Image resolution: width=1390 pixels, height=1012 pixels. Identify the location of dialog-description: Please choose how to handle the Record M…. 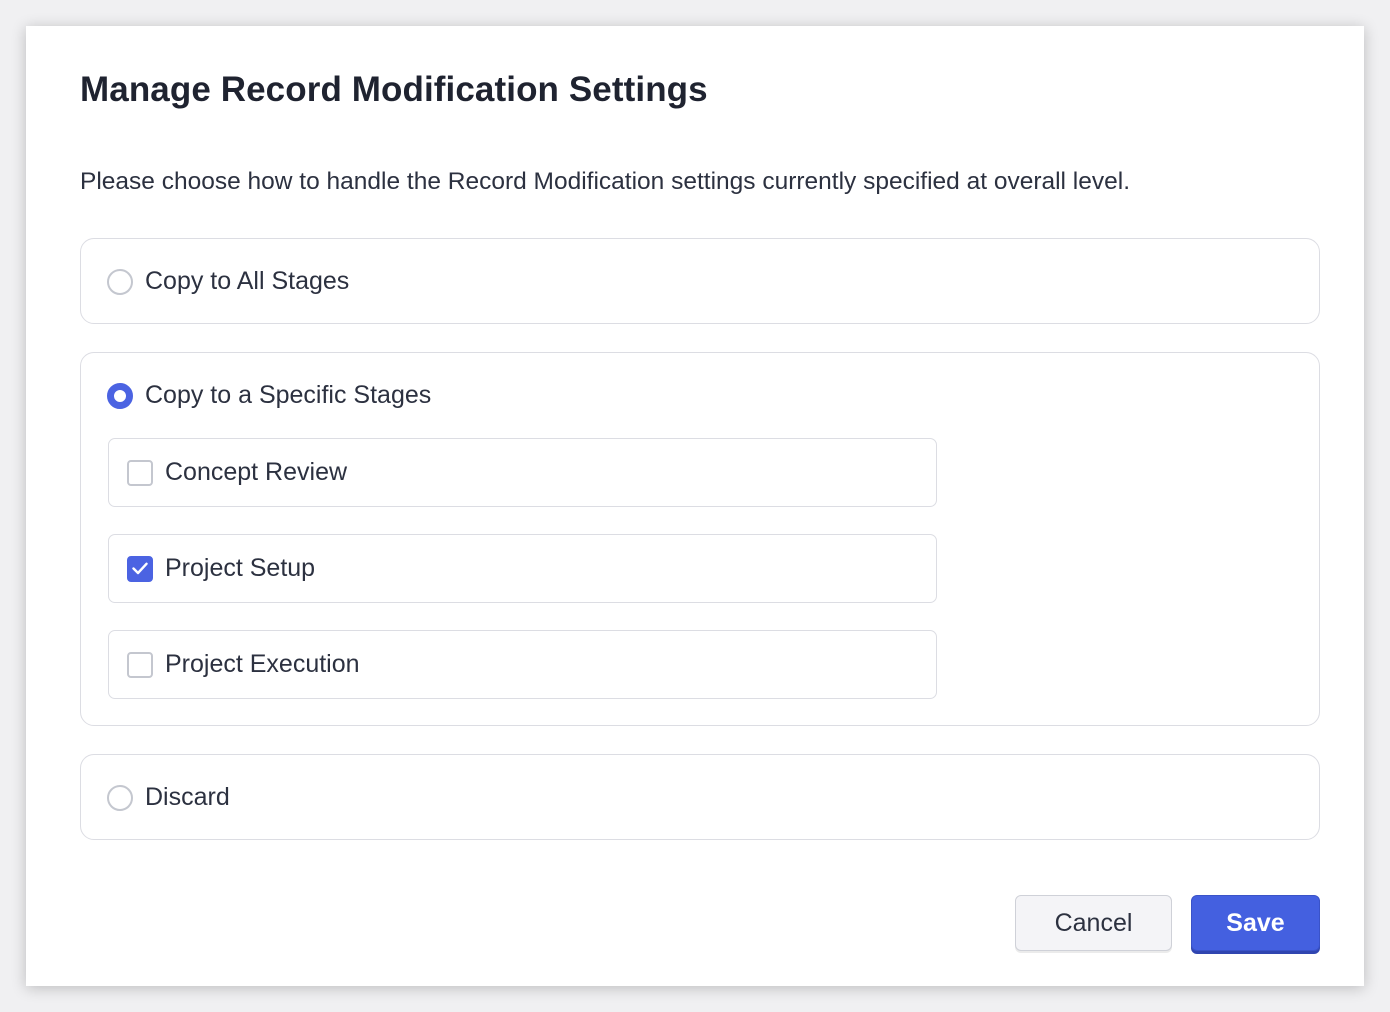
(605, 181).